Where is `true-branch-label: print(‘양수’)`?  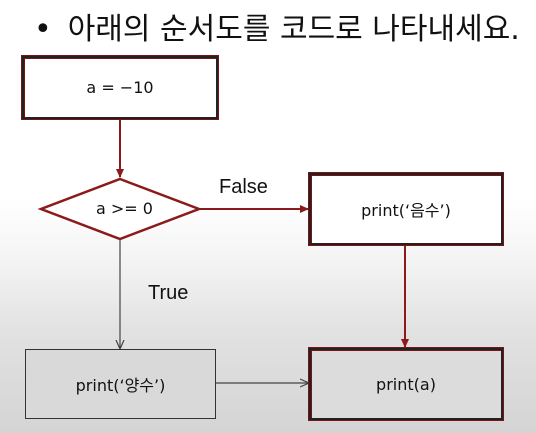
true-branch-label: print(‘양수’) is located at coordinates (120, 385).